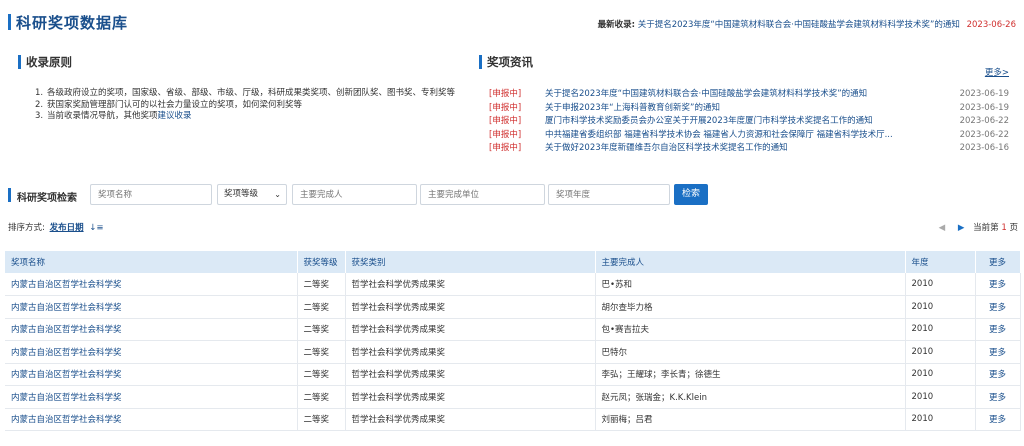  Describe the element at coordinates (750, 307) in the screenshot. I see `person-cell: 胡尔查毕力格` at that location.